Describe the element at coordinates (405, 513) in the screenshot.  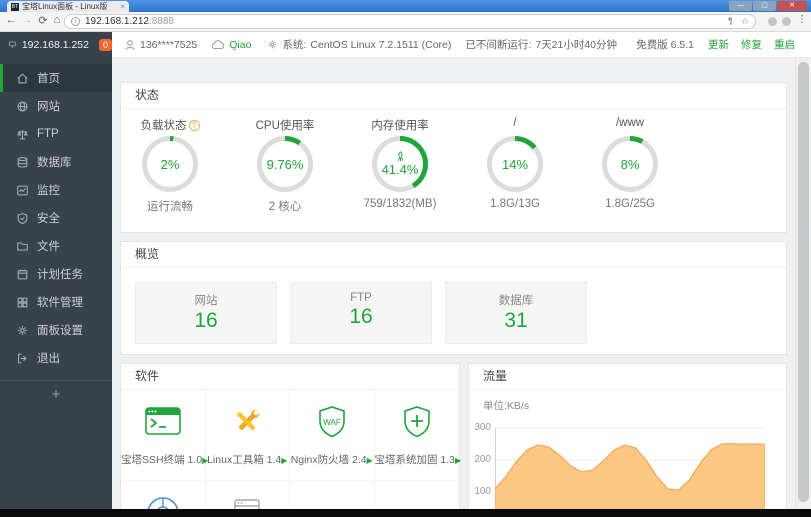
I see `screen-bottom-bar` at that location.